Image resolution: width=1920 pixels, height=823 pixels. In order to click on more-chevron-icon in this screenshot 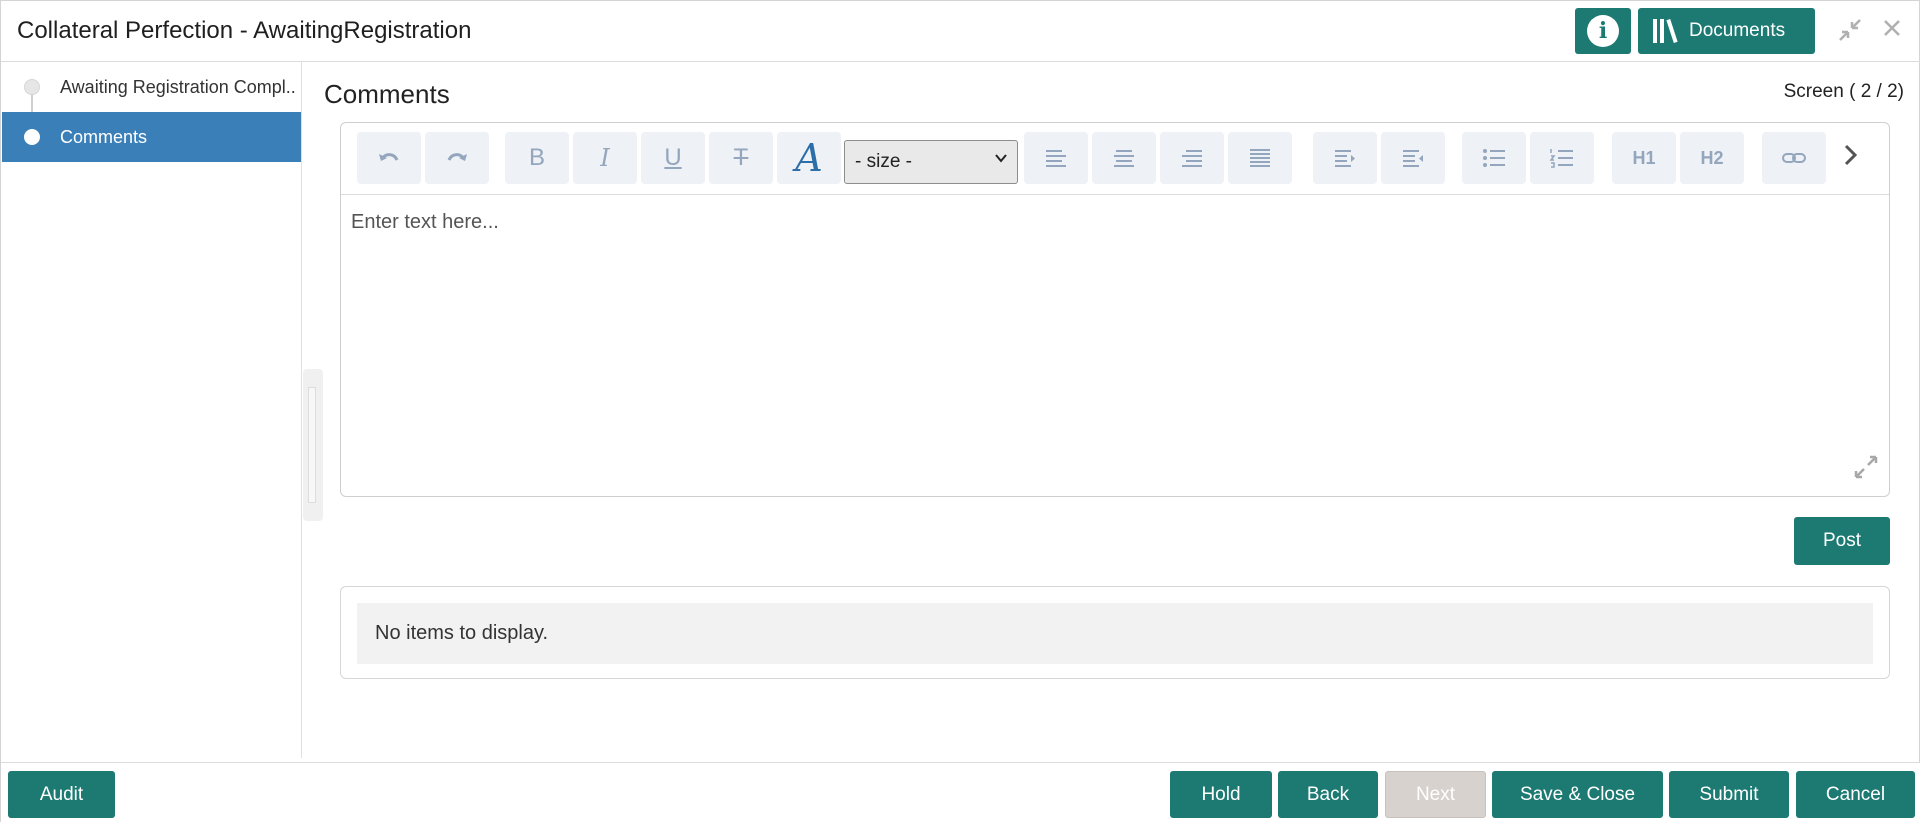, I will do `click(1851, 159)`.